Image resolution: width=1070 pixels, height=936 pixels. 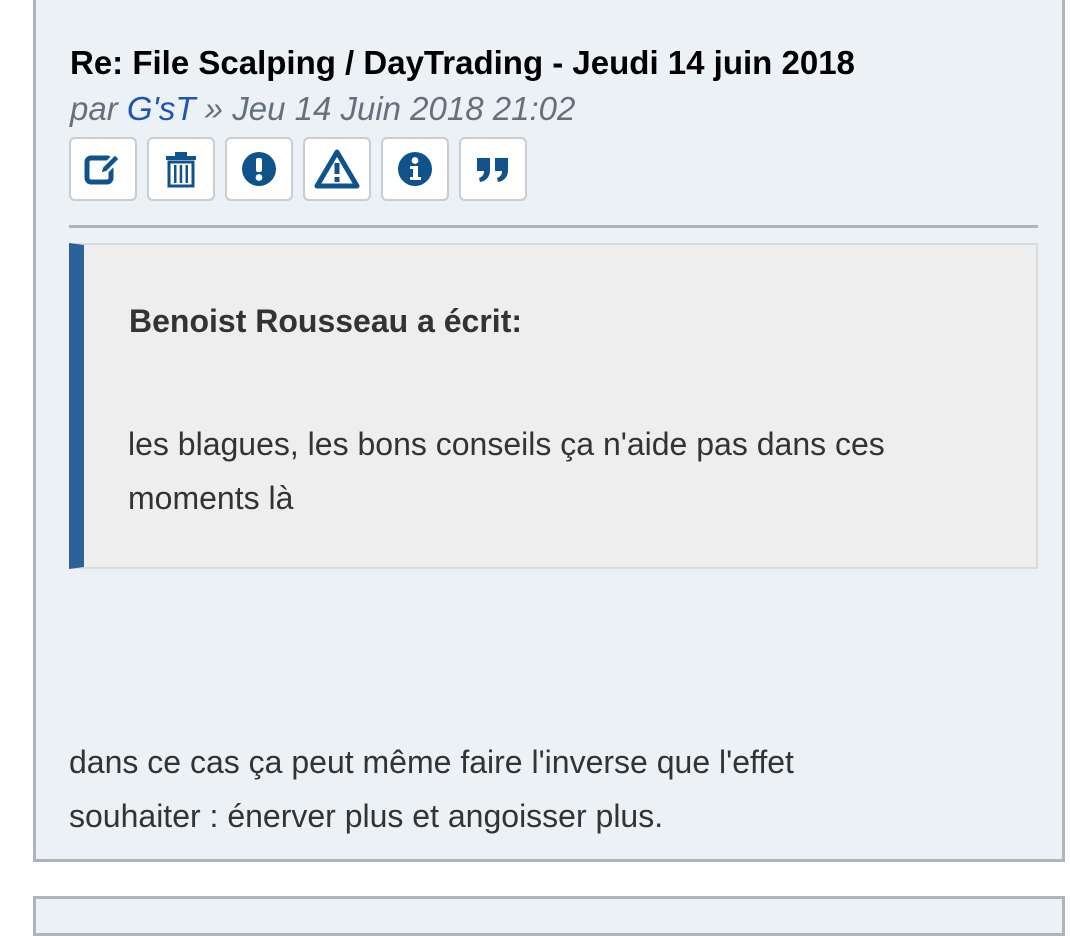 I want to click on info-button, so click(x=415, y=169).